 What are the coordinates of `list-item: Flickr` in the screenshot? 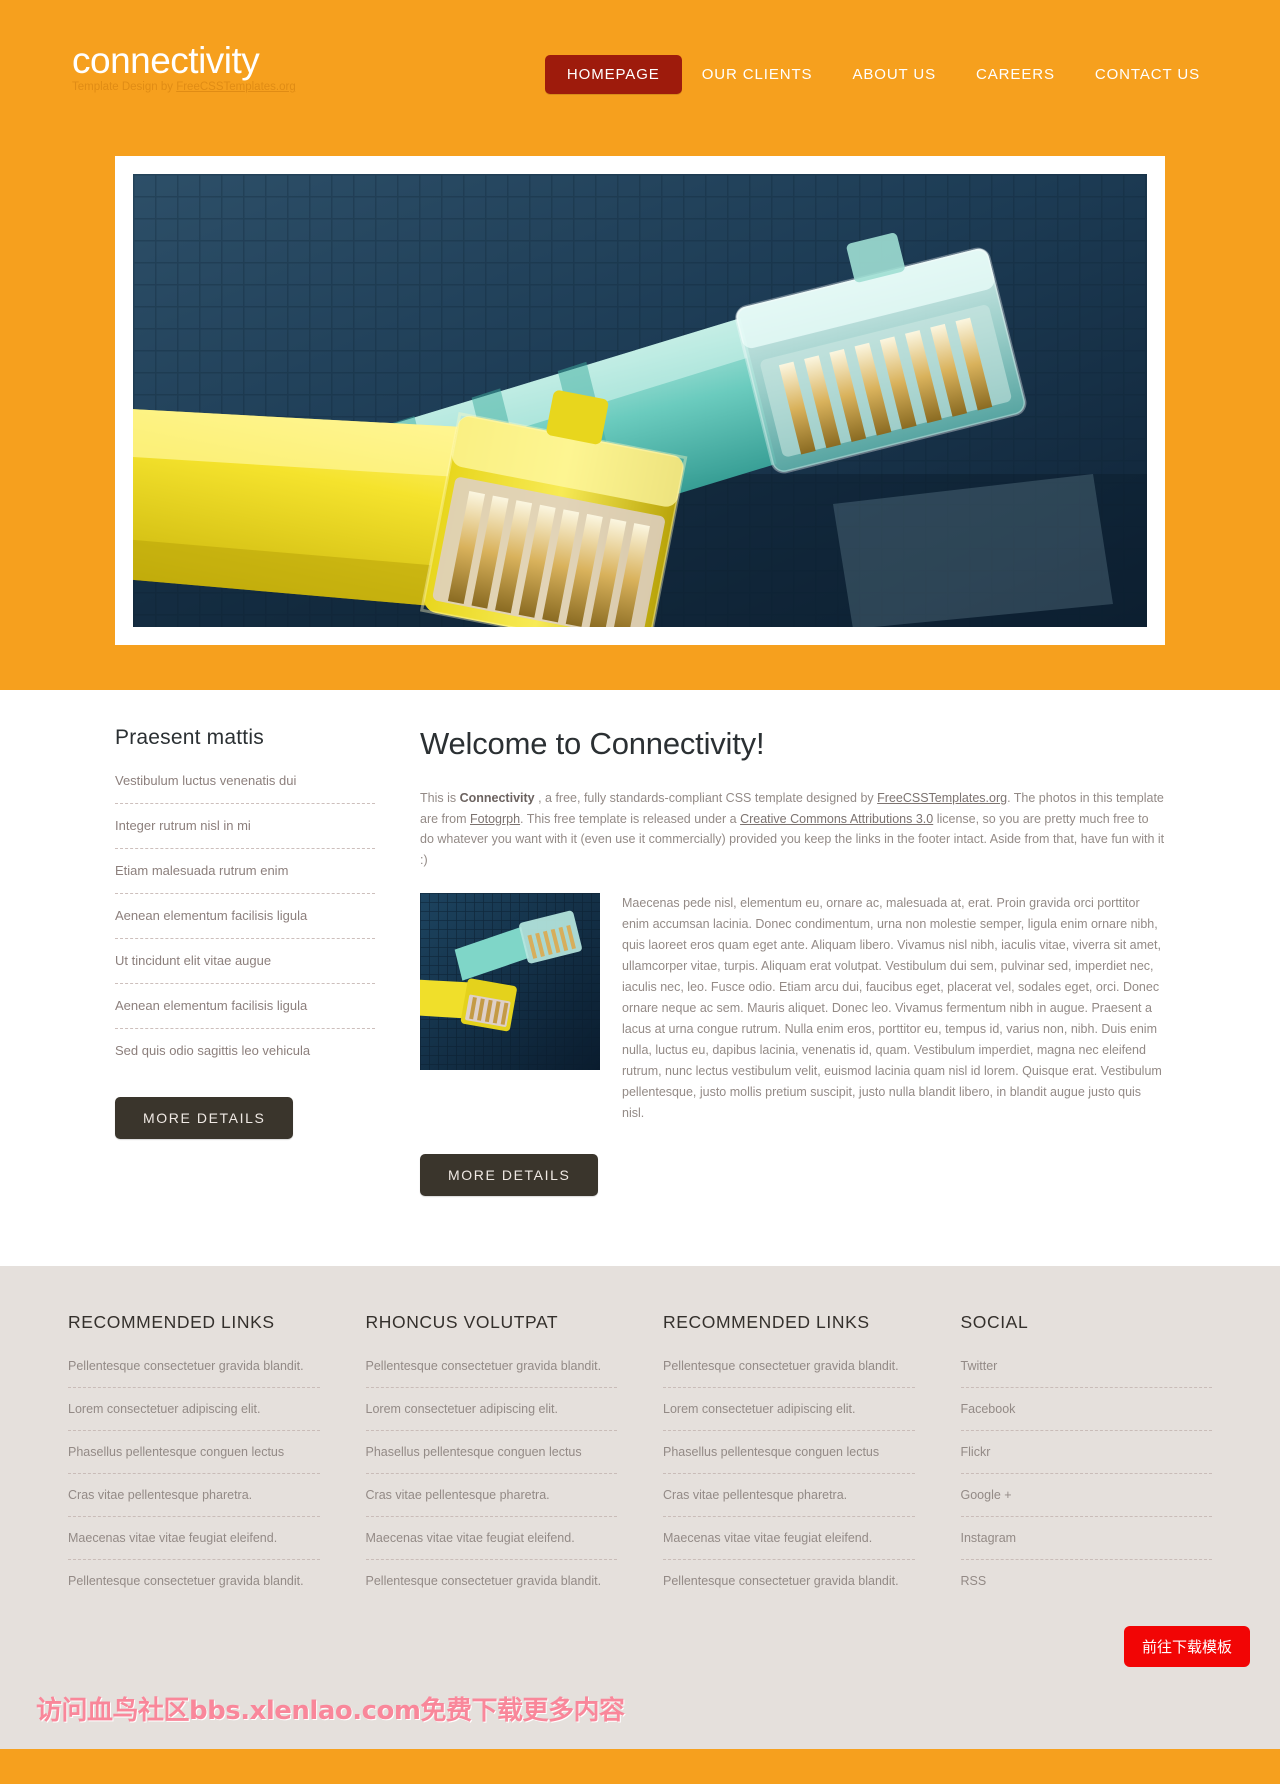 It's located at (1086, 1458).